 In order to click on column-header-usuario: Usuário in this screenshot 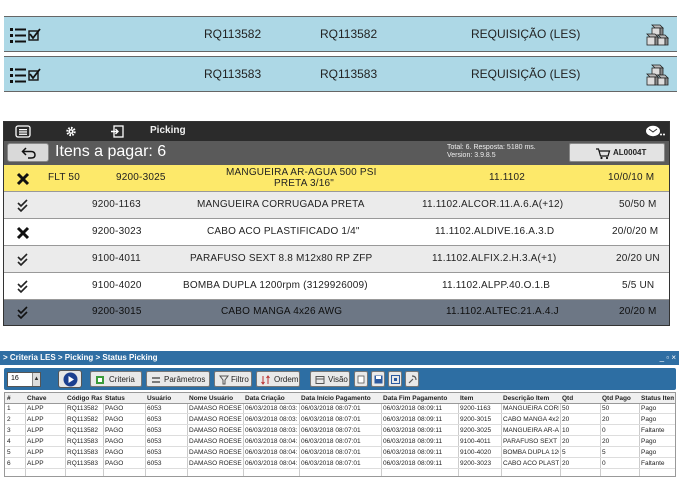, I will do `click(166, 398)`.